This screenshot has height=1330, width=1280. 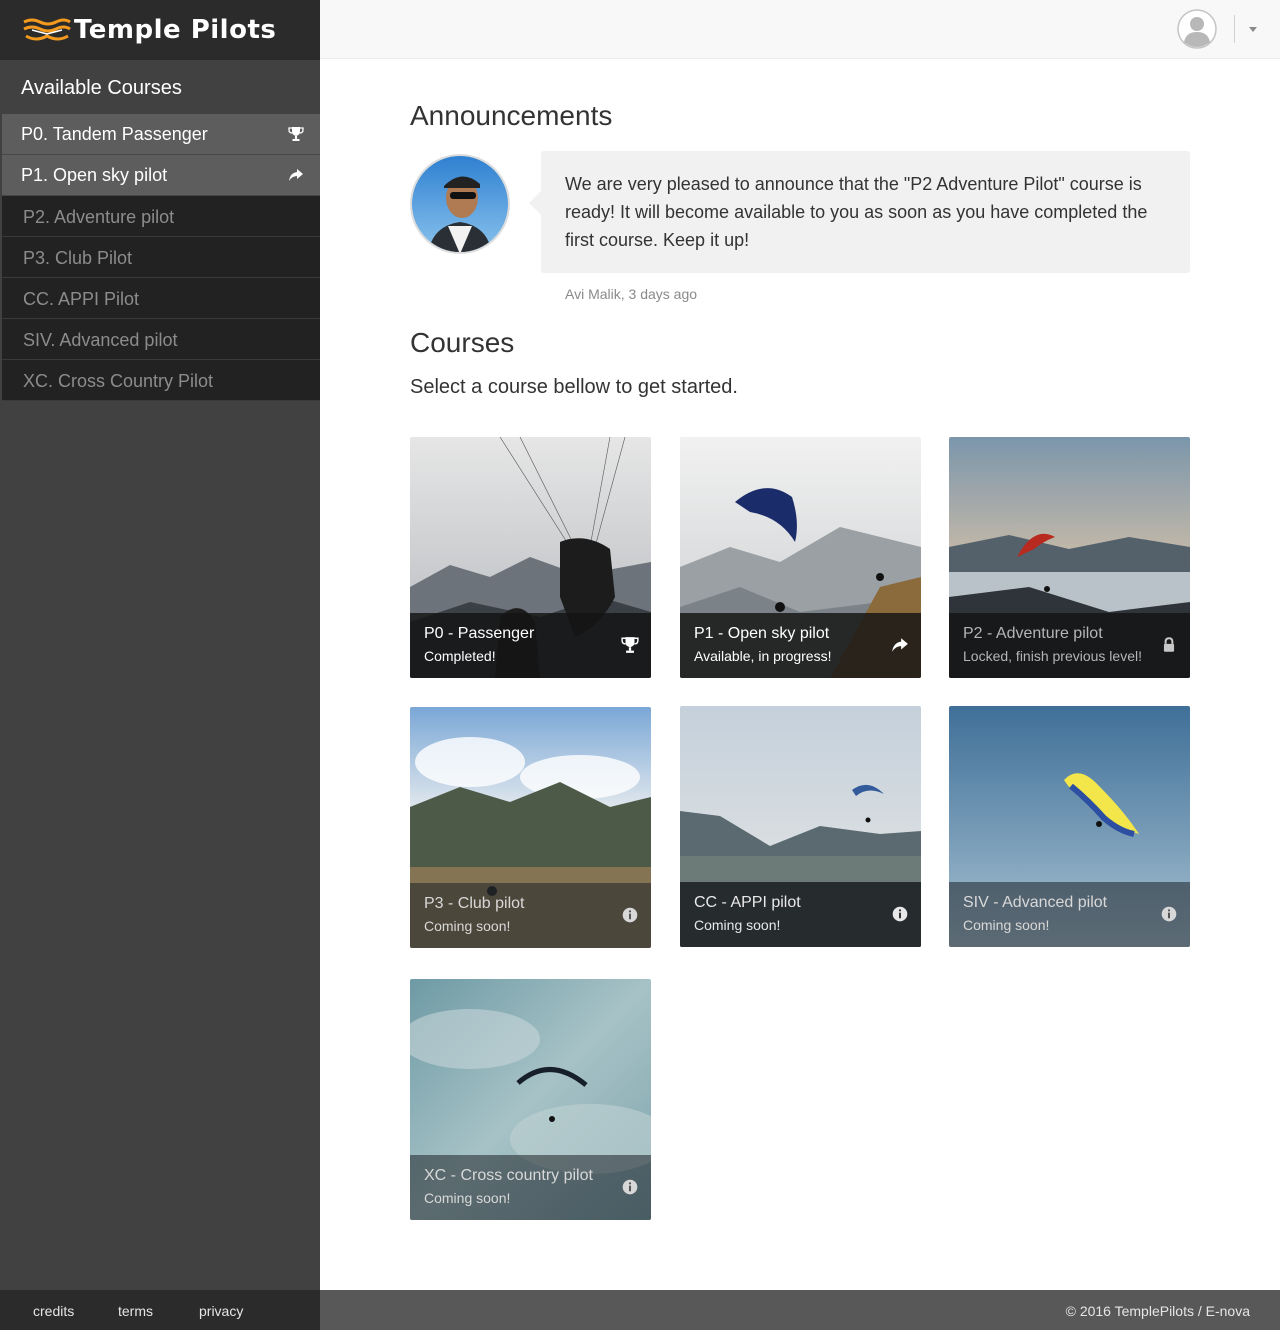 What do you see at coordinates (81, 299) in the screenshot?
I see `sidebar-item-label: CC. APPI Pilot` at bounding box center [81, 299].